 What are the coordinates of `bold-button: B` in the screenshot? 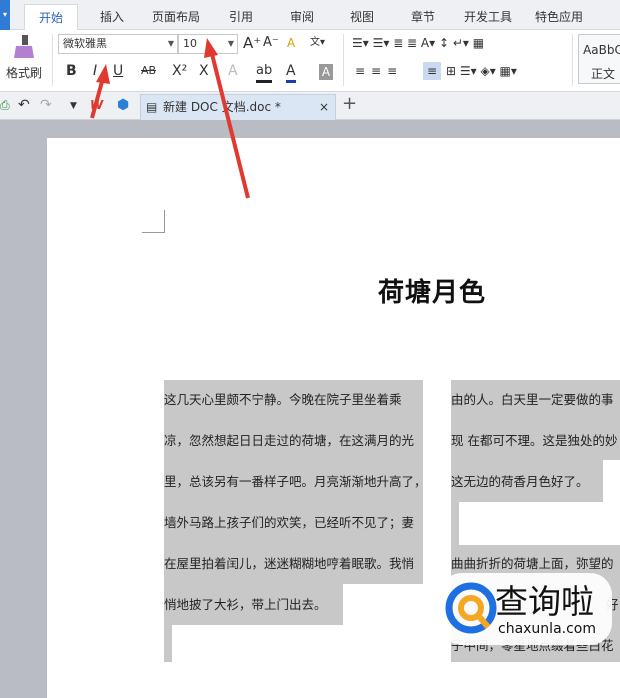 It's located at (71, 71).